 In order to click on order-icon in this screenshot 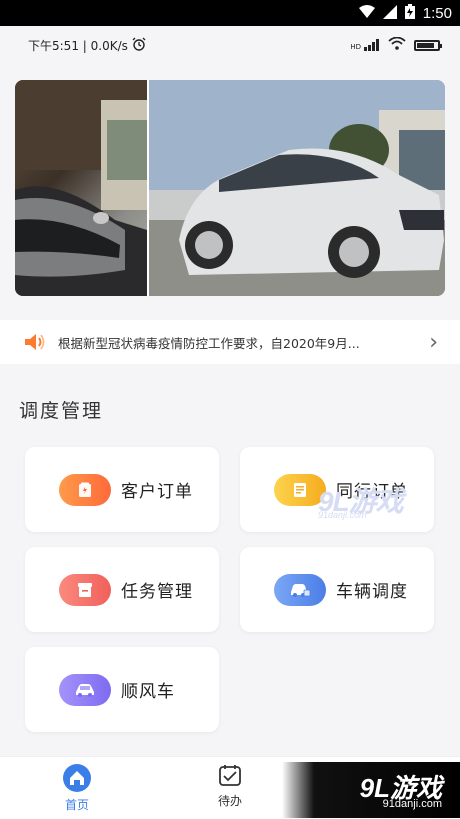, I will do `click(85, 489)`.